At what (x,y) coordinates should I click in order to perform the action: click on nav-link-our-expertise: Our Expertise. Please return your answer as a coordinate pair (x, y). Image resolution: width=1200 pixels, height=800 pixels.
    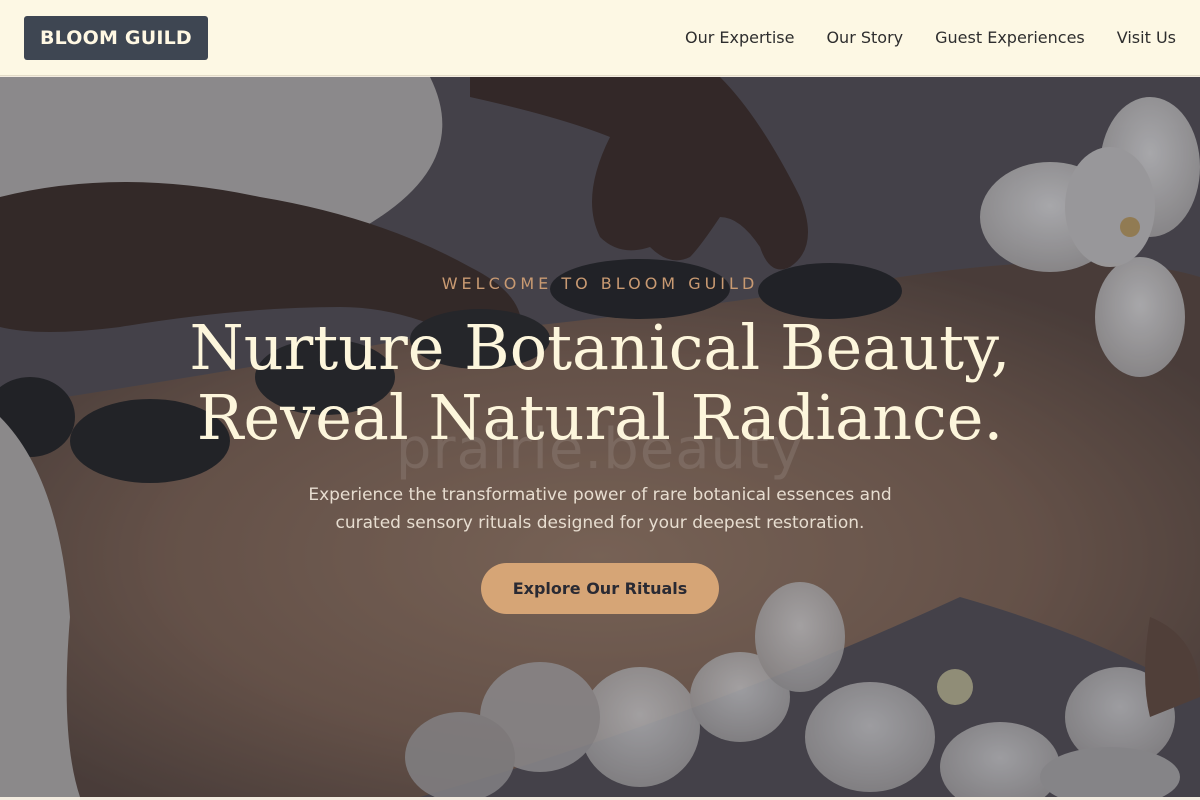
    Looking at the image, I should click on (739, 37).